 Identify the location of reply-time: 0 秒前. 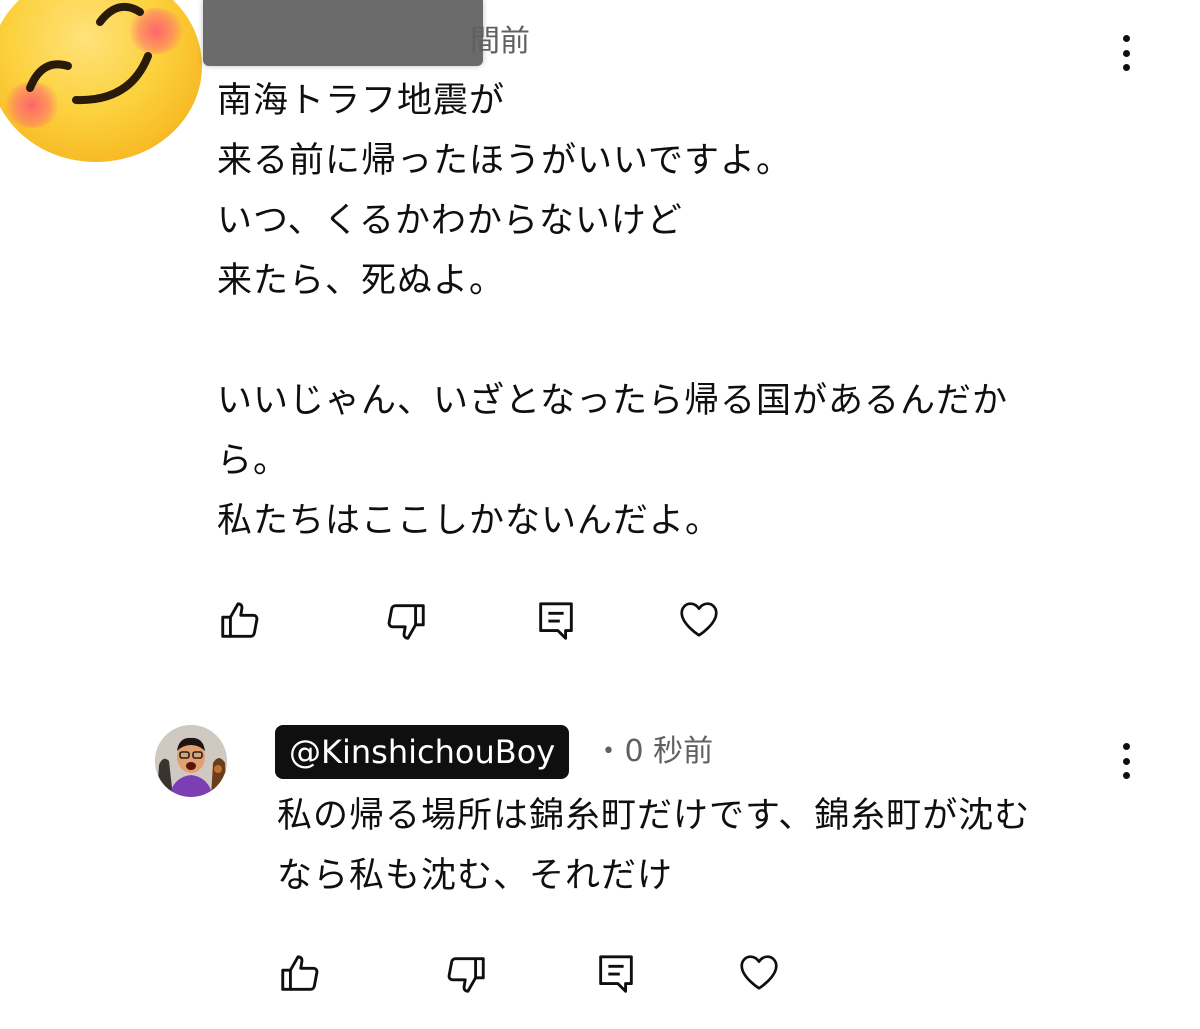
(669, 751).